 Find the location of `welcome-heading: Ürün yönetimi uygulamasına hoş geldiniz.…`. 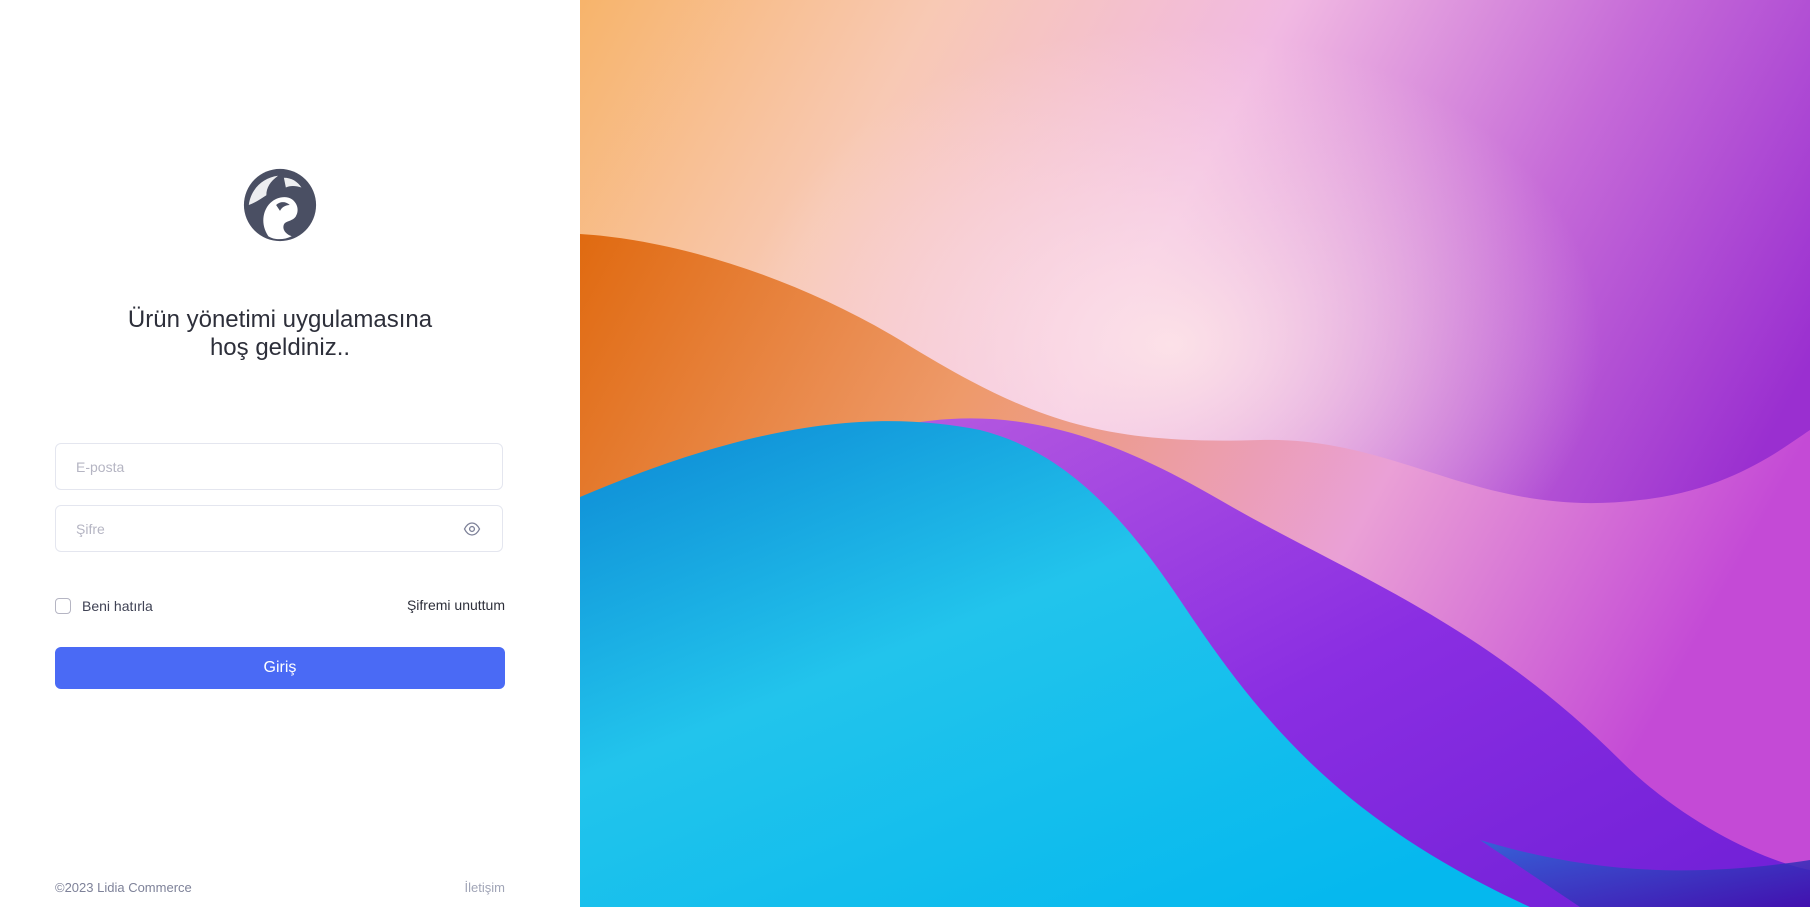

welcome-heading: Ürün yönetimi uygulamasına hoş geldiniz.… is located at coordinates (280, 334).